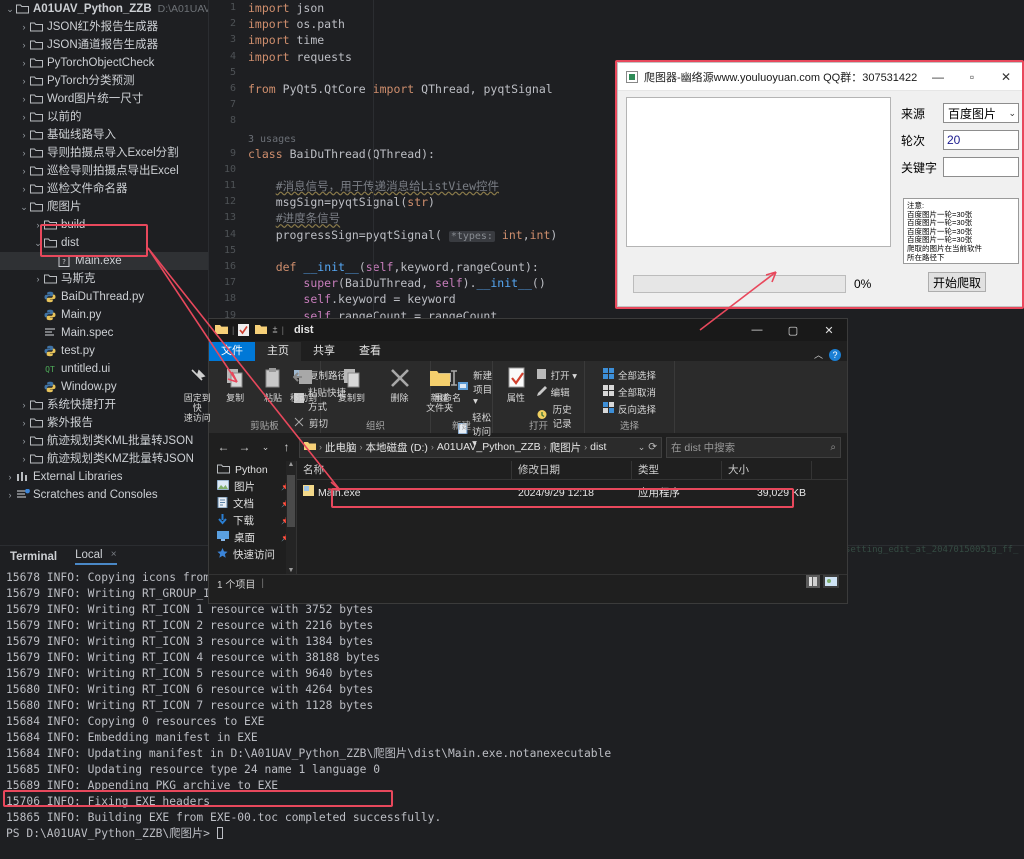  Describe the element at coordinates (341, 447) in the screenshot. I see `breadcrumb-item-0: 此电脑` at that location.